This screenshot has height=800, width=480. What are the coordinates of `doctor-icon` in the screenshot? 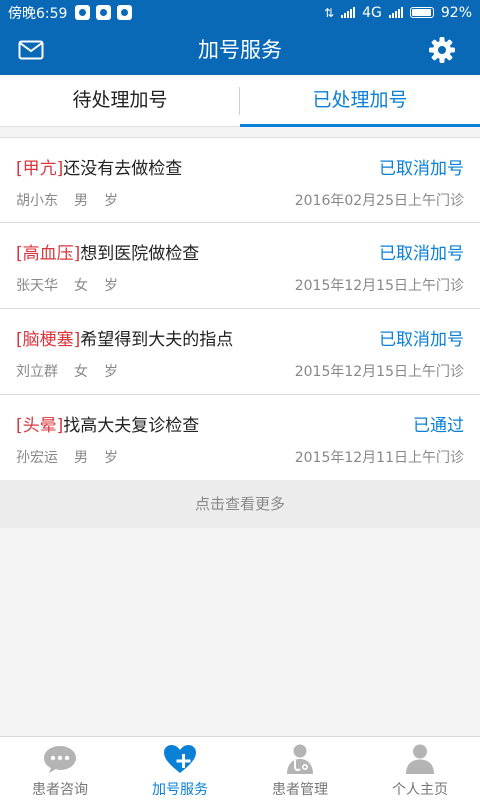 It's located at (300, 759).